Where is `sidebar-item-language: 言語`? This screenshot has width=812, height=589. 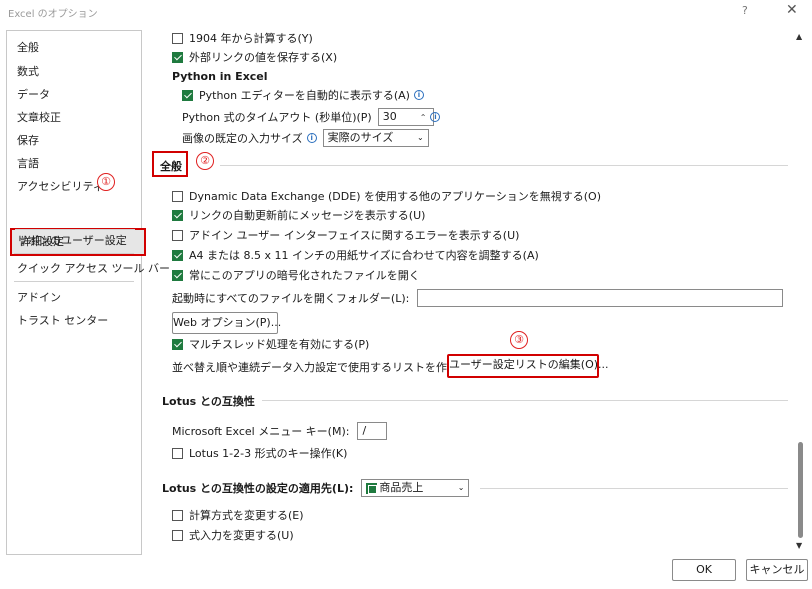 sidebar-item-language: 言語 is located at coordinates (28, 164).